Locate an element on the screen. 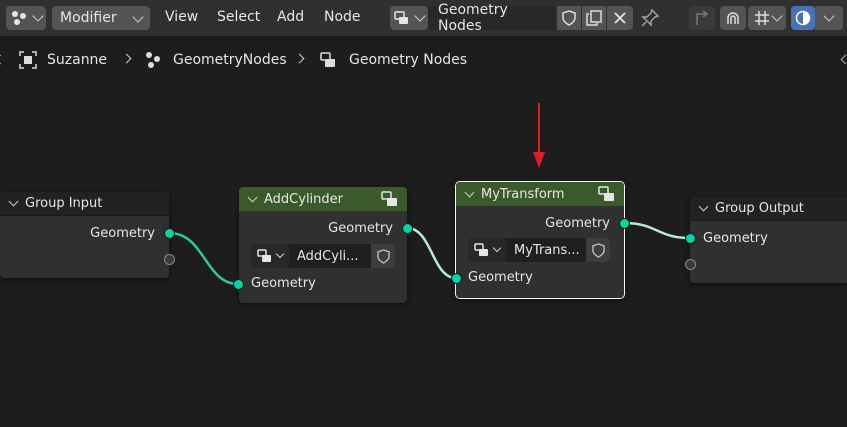 The height and width of the screenshot is (427, 847). node-group-input: Group Input Geometry is located at coordinates (84, 235).